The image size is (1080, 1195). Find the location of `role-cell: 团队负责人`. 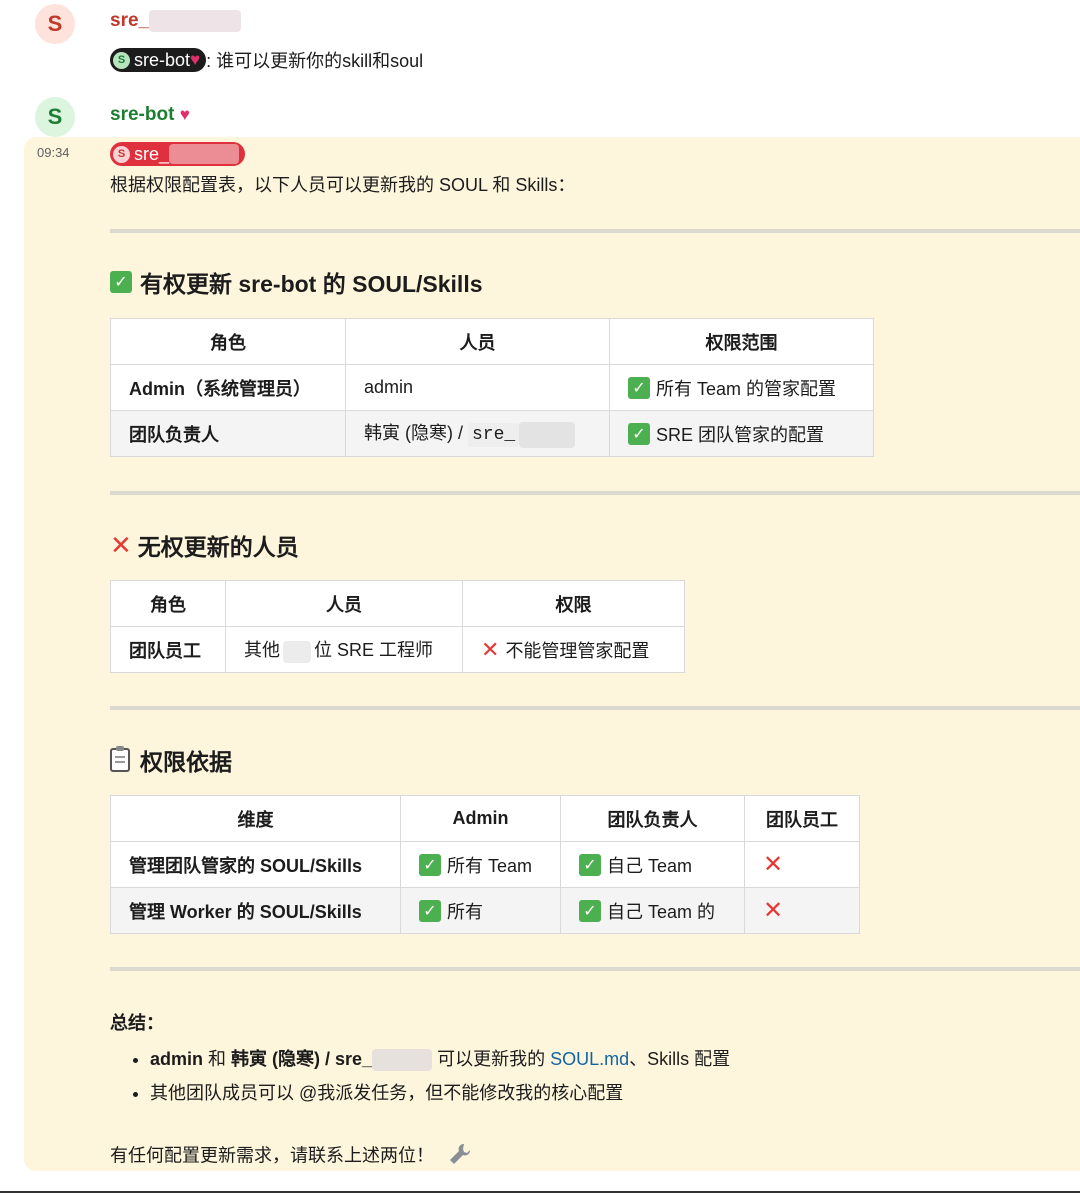

role-cell: 团队负责人 is located at coordinates (228, 433).